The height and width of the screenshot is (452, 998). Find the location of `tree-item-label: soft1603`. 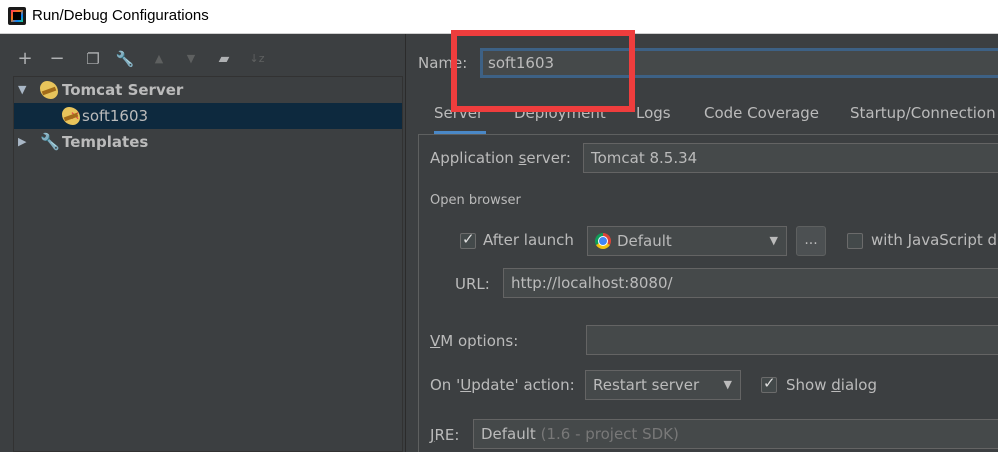

tree-item-label: soft1603 is located at coordinates (115, 116).